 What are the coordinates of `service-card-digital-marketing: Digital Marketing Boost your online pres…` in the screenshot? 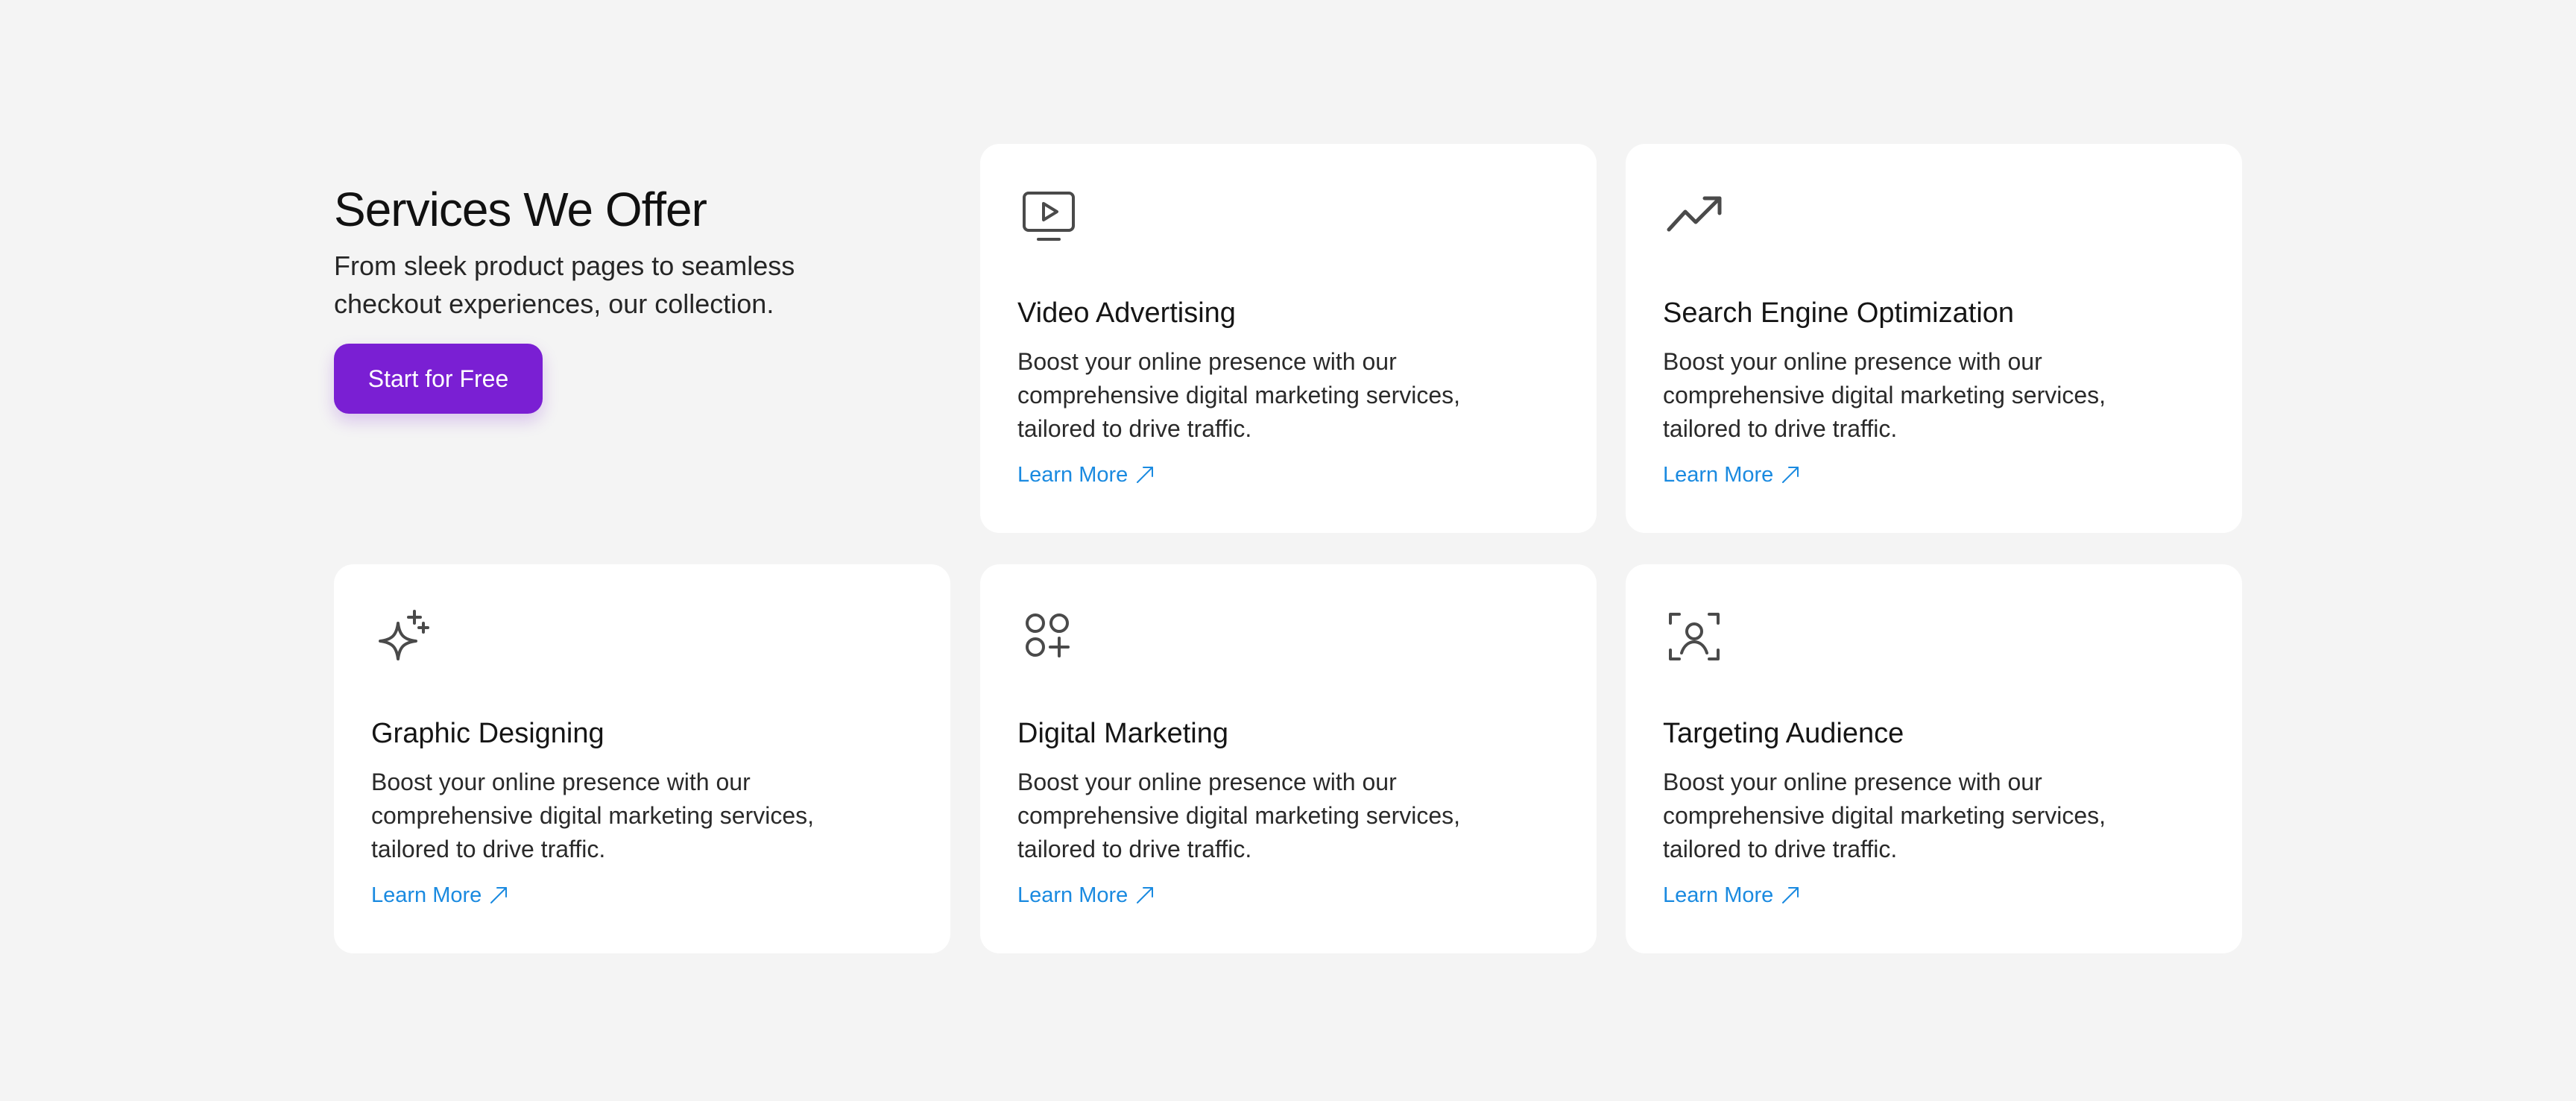 It's located at (1288, 758).